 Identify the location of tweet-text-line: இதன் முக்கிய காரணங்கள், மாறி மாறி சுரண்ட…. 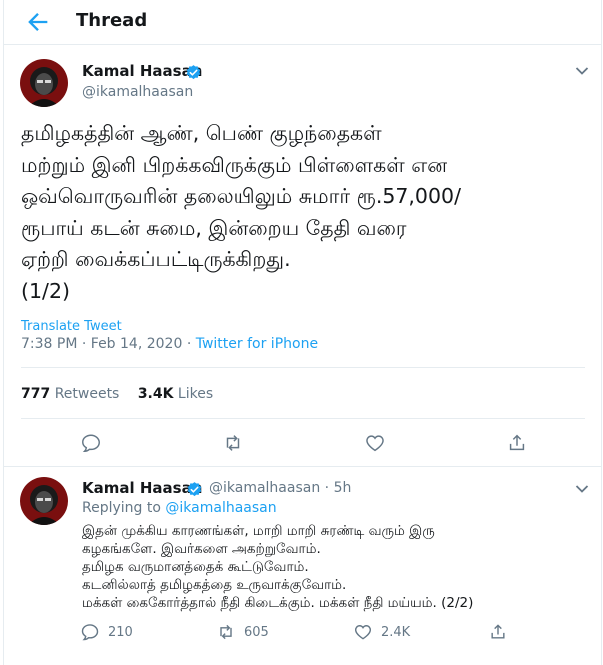
(258, 531).